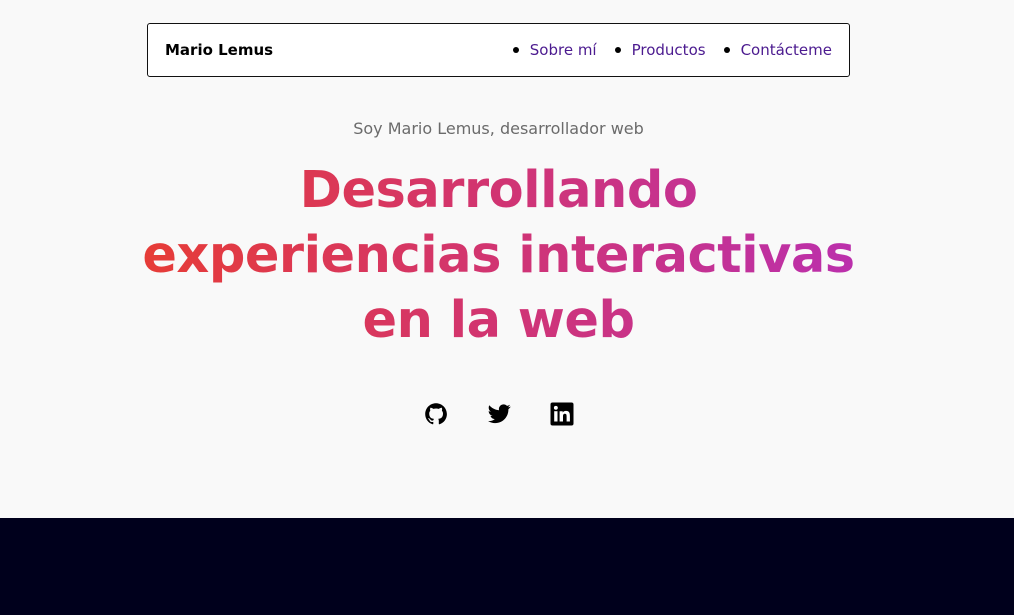 The image size is (1014, 615). Describe the element at coordinates (498, 128) in the screenshot. I see `hero-subtitle: Soy Mario Lemus, desarrollador web` at that location.